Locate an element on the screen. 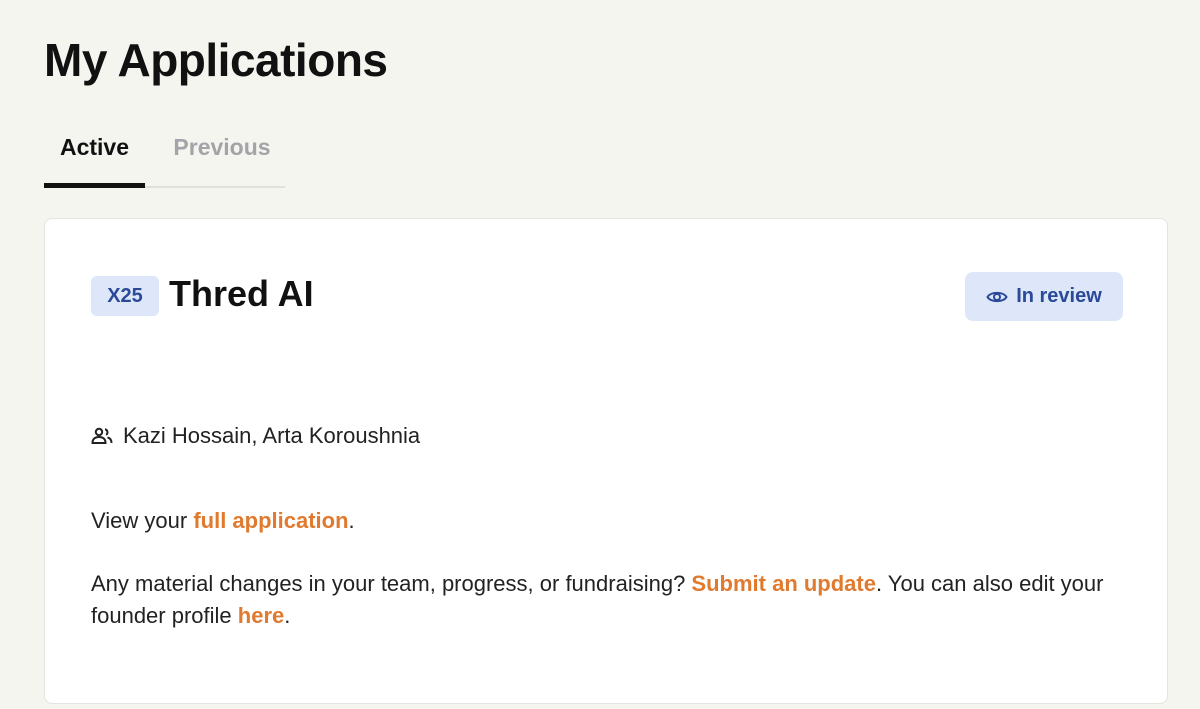 The width and height of the screenshot is (1200, 709). tab-bar: Active Previous is located at coordinates (164, 154).